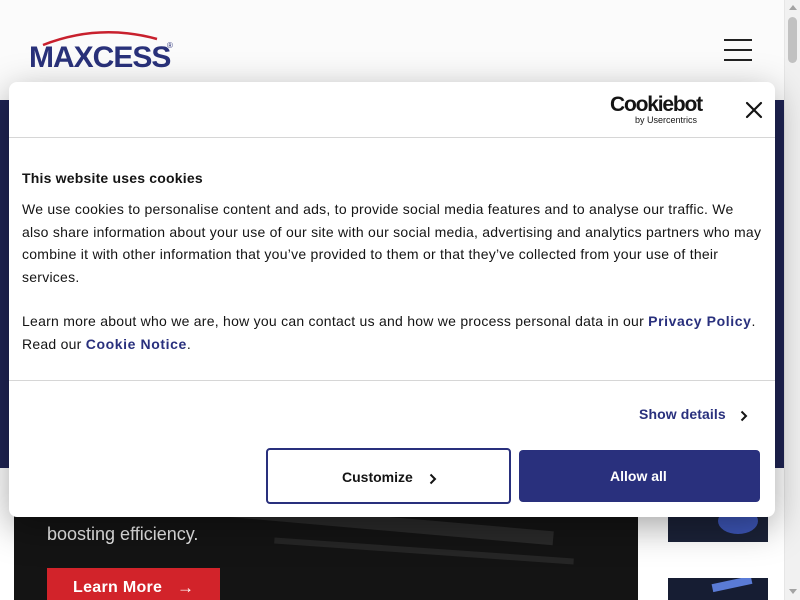  I want to click on logo-registered-mark: ®, so click(170, 45).